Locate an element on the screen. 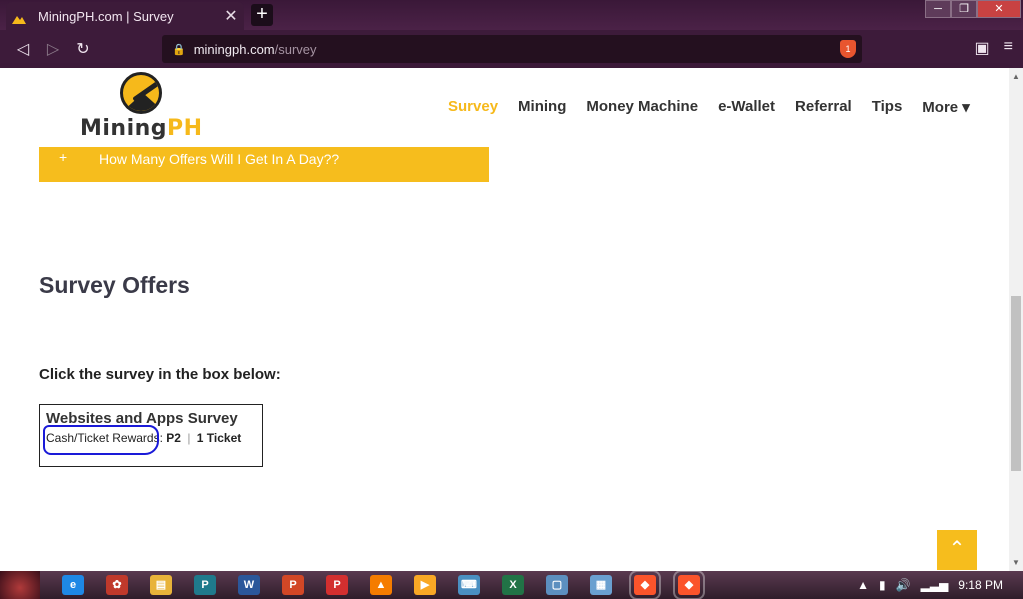  window-icon: ▢ is located at coordinates (557, 585).